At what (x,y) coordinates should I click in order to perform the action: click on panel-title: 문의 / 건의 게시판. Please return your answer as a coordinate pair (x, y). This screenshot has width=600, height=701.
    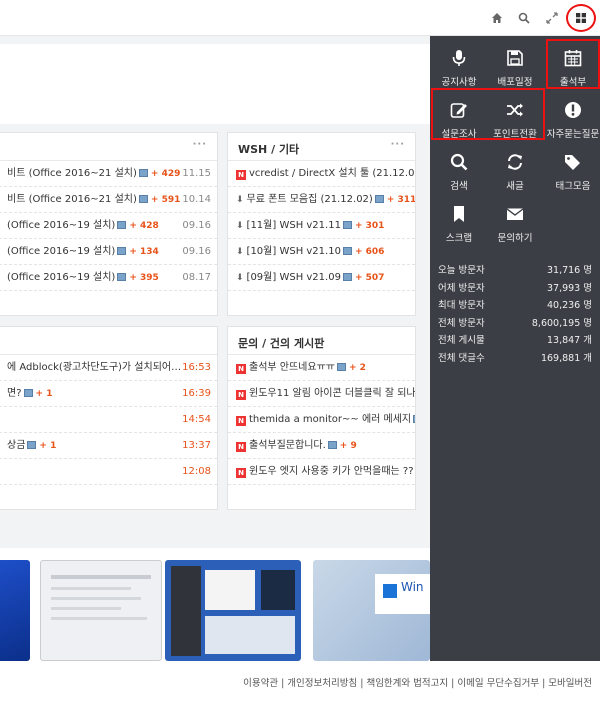
    Looking at the image, I should click on (281, 343).